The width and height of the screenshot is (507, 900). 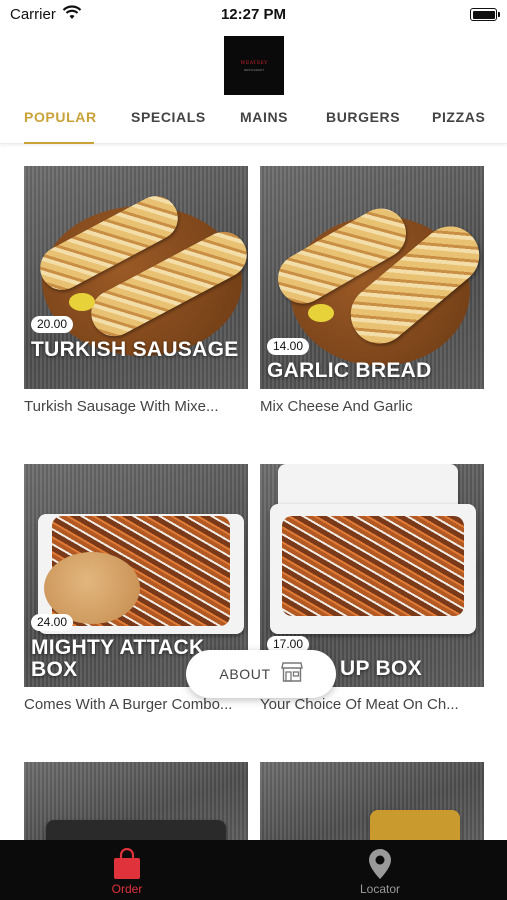 What do you see at coordinates (288, 346) in the screenshot?
I see `price-badge: 14.00` at bounding box center [288, 346].